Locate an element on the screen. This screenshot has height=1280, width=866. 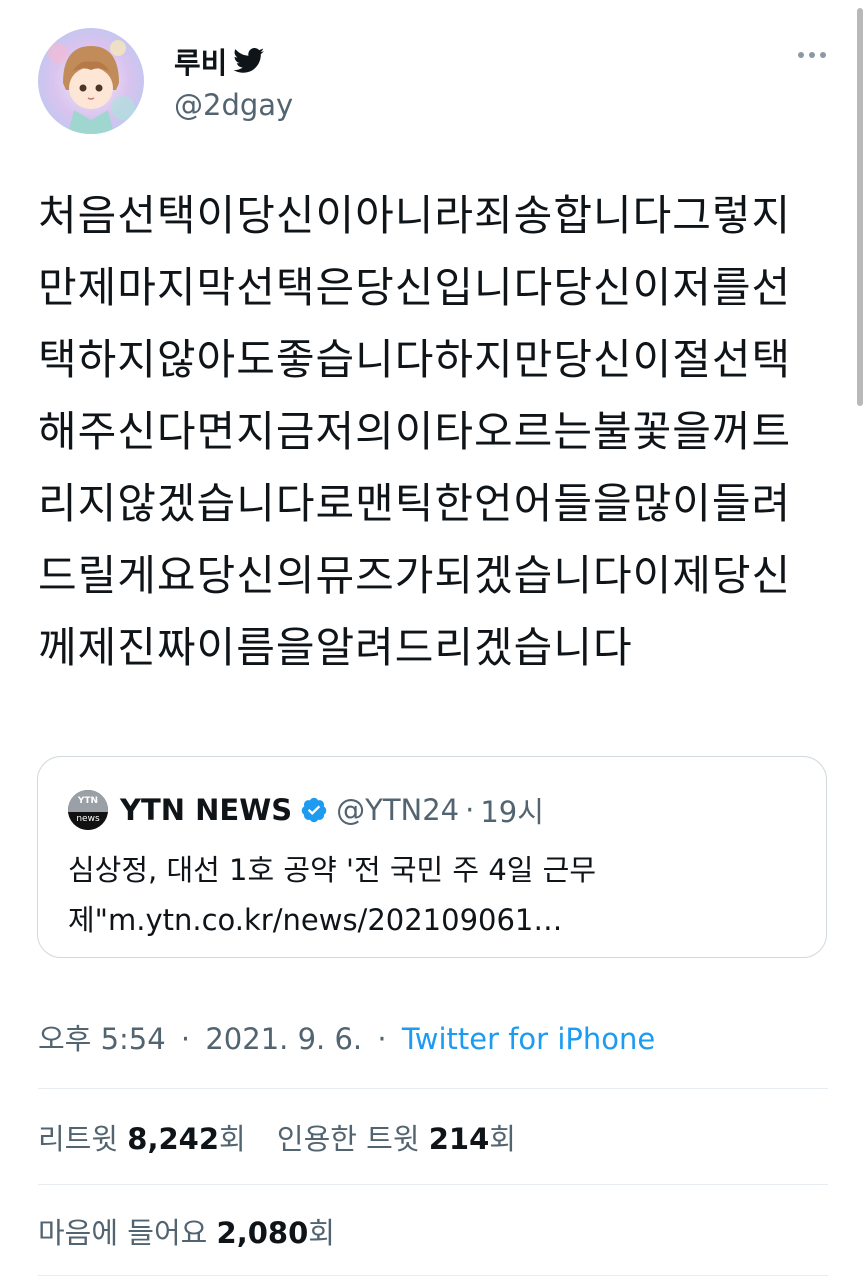
twitter-bird-icon is located at coordinates (249, 61).